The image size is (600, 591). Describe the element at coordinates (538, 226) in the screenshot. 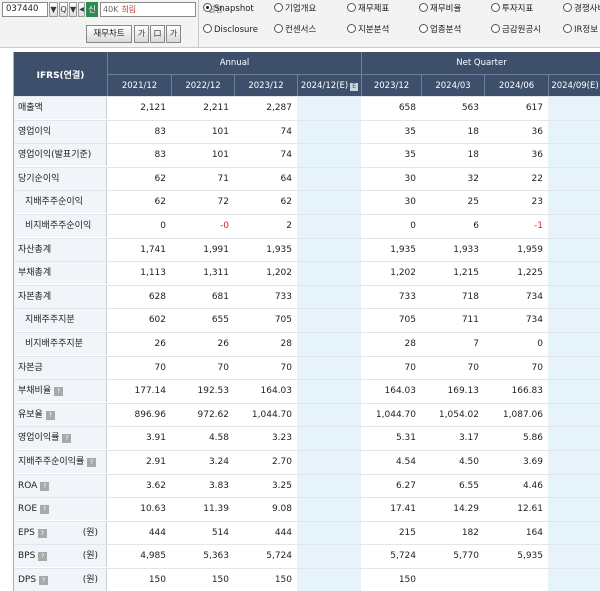

I see `table-cell: -1` at that location.